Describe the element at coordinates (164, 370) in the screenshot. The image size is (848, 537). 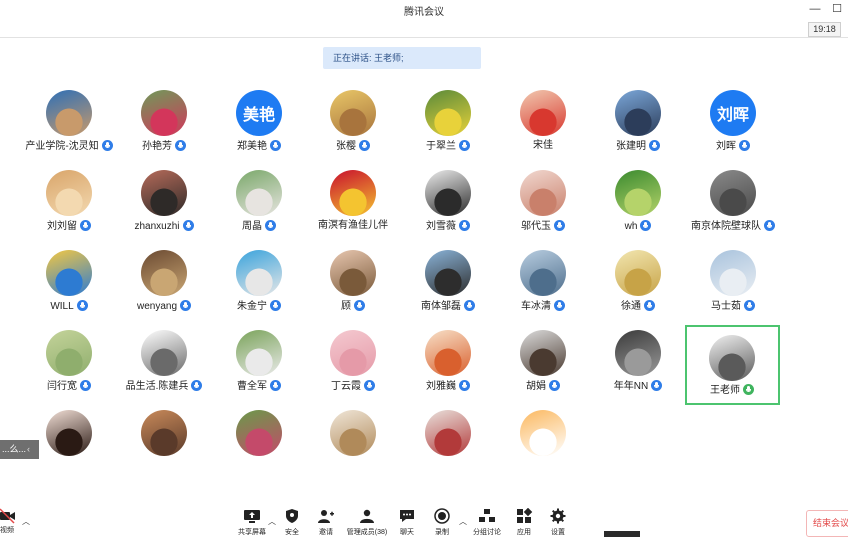
I see `participant-tile: 品生活.陈建兵` at that location.